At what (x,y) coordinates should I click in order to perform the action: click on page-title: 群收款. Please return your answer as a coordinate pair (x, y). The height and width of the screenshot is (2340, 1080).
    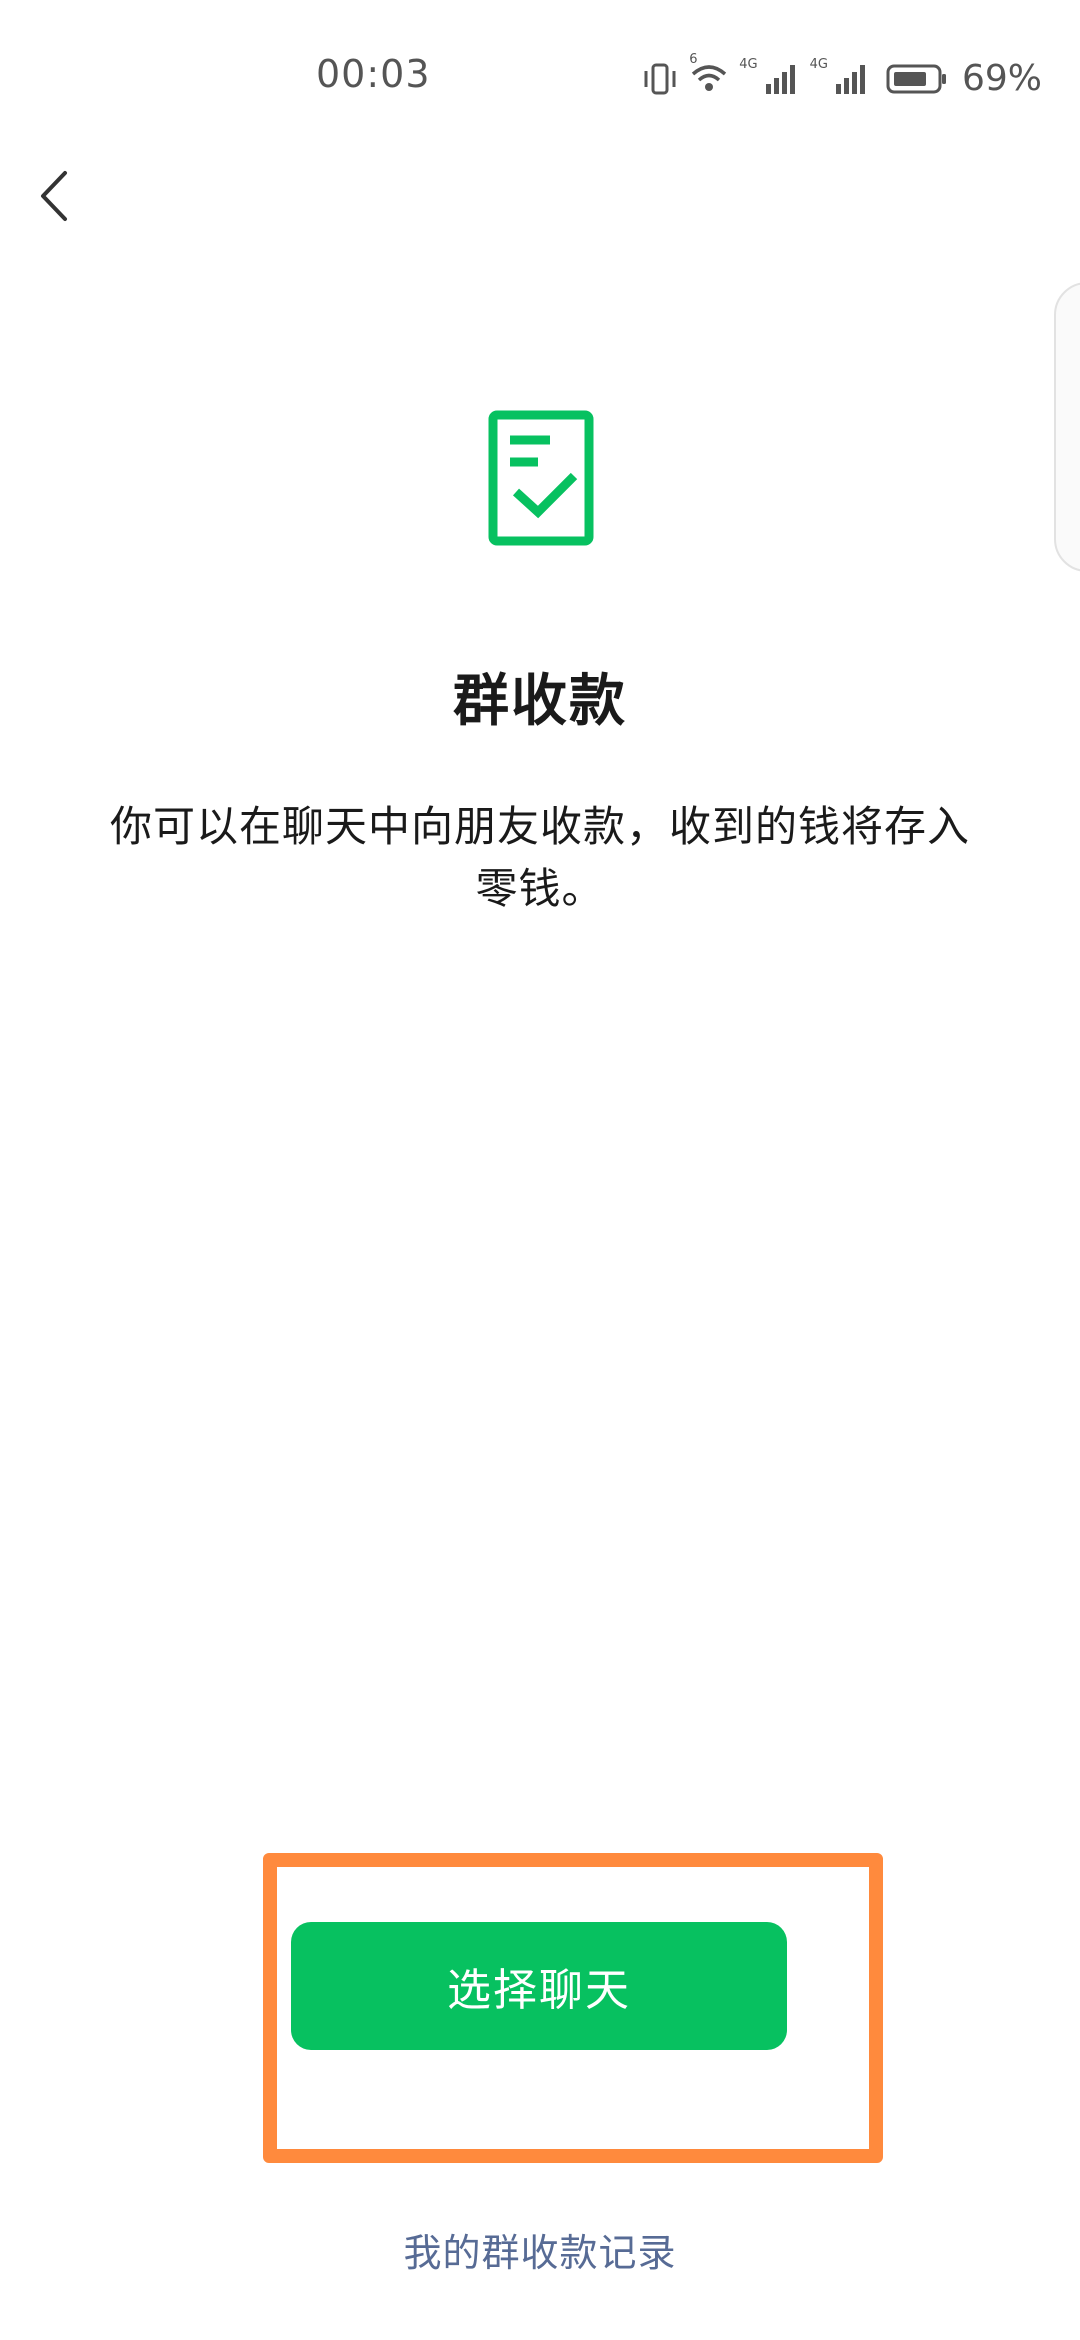
    Looking at the image, I should click on (540, 701).